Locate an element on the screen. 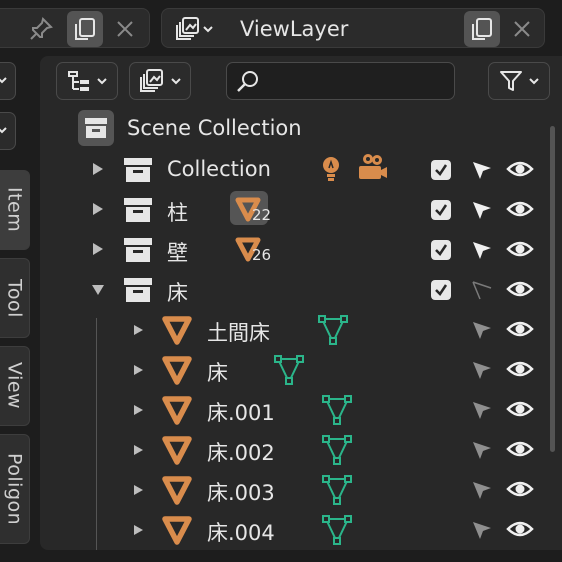 This screenshot has height=562, width=562. collapse-arrow-icon is located at coordinates (98, 290).